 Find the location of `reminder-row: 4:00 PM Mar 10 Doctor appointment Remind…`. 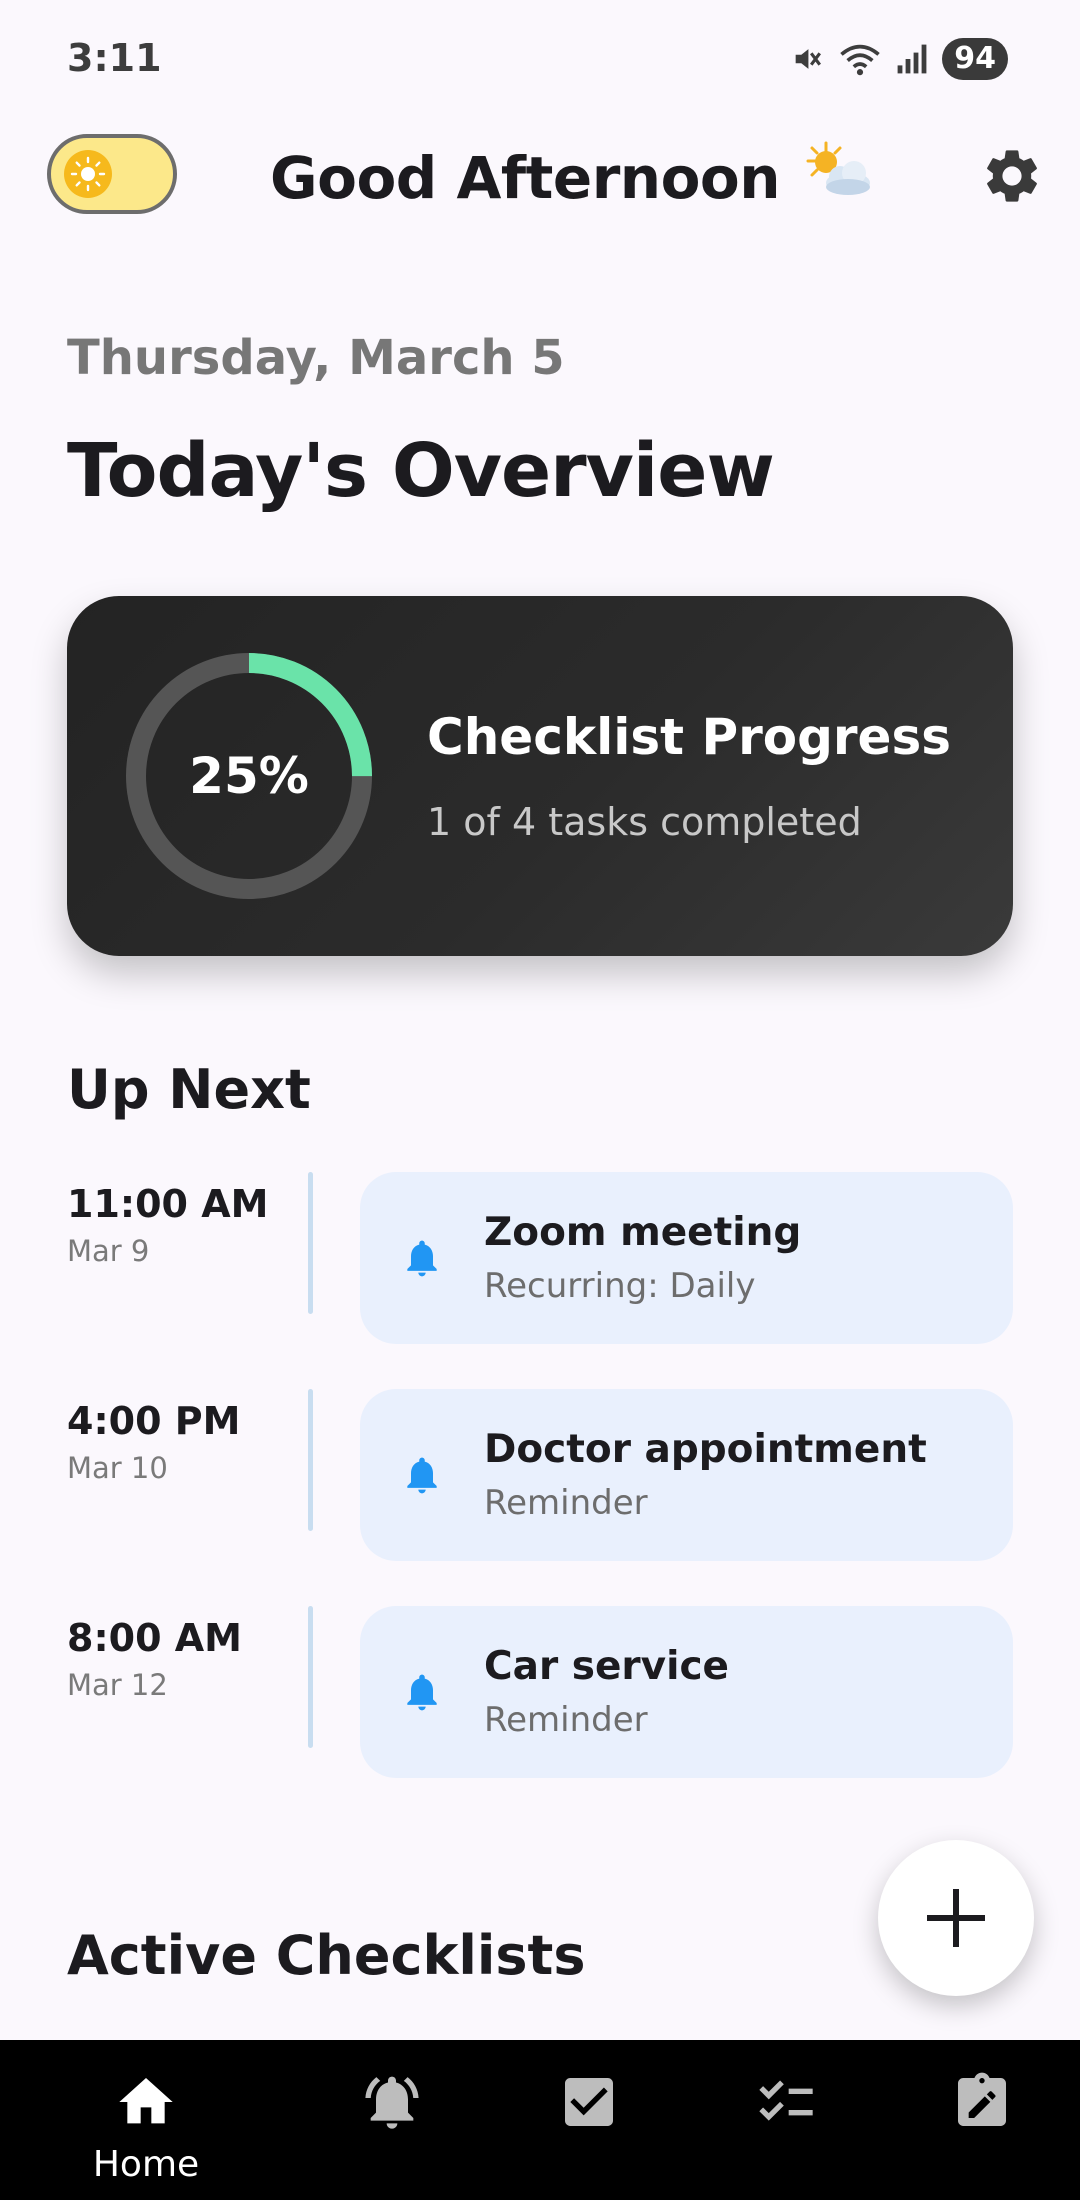

reminder-row: 4:00 PM Mar 10 Doctor appointment Remind… is located at coordinates (540, 1475).